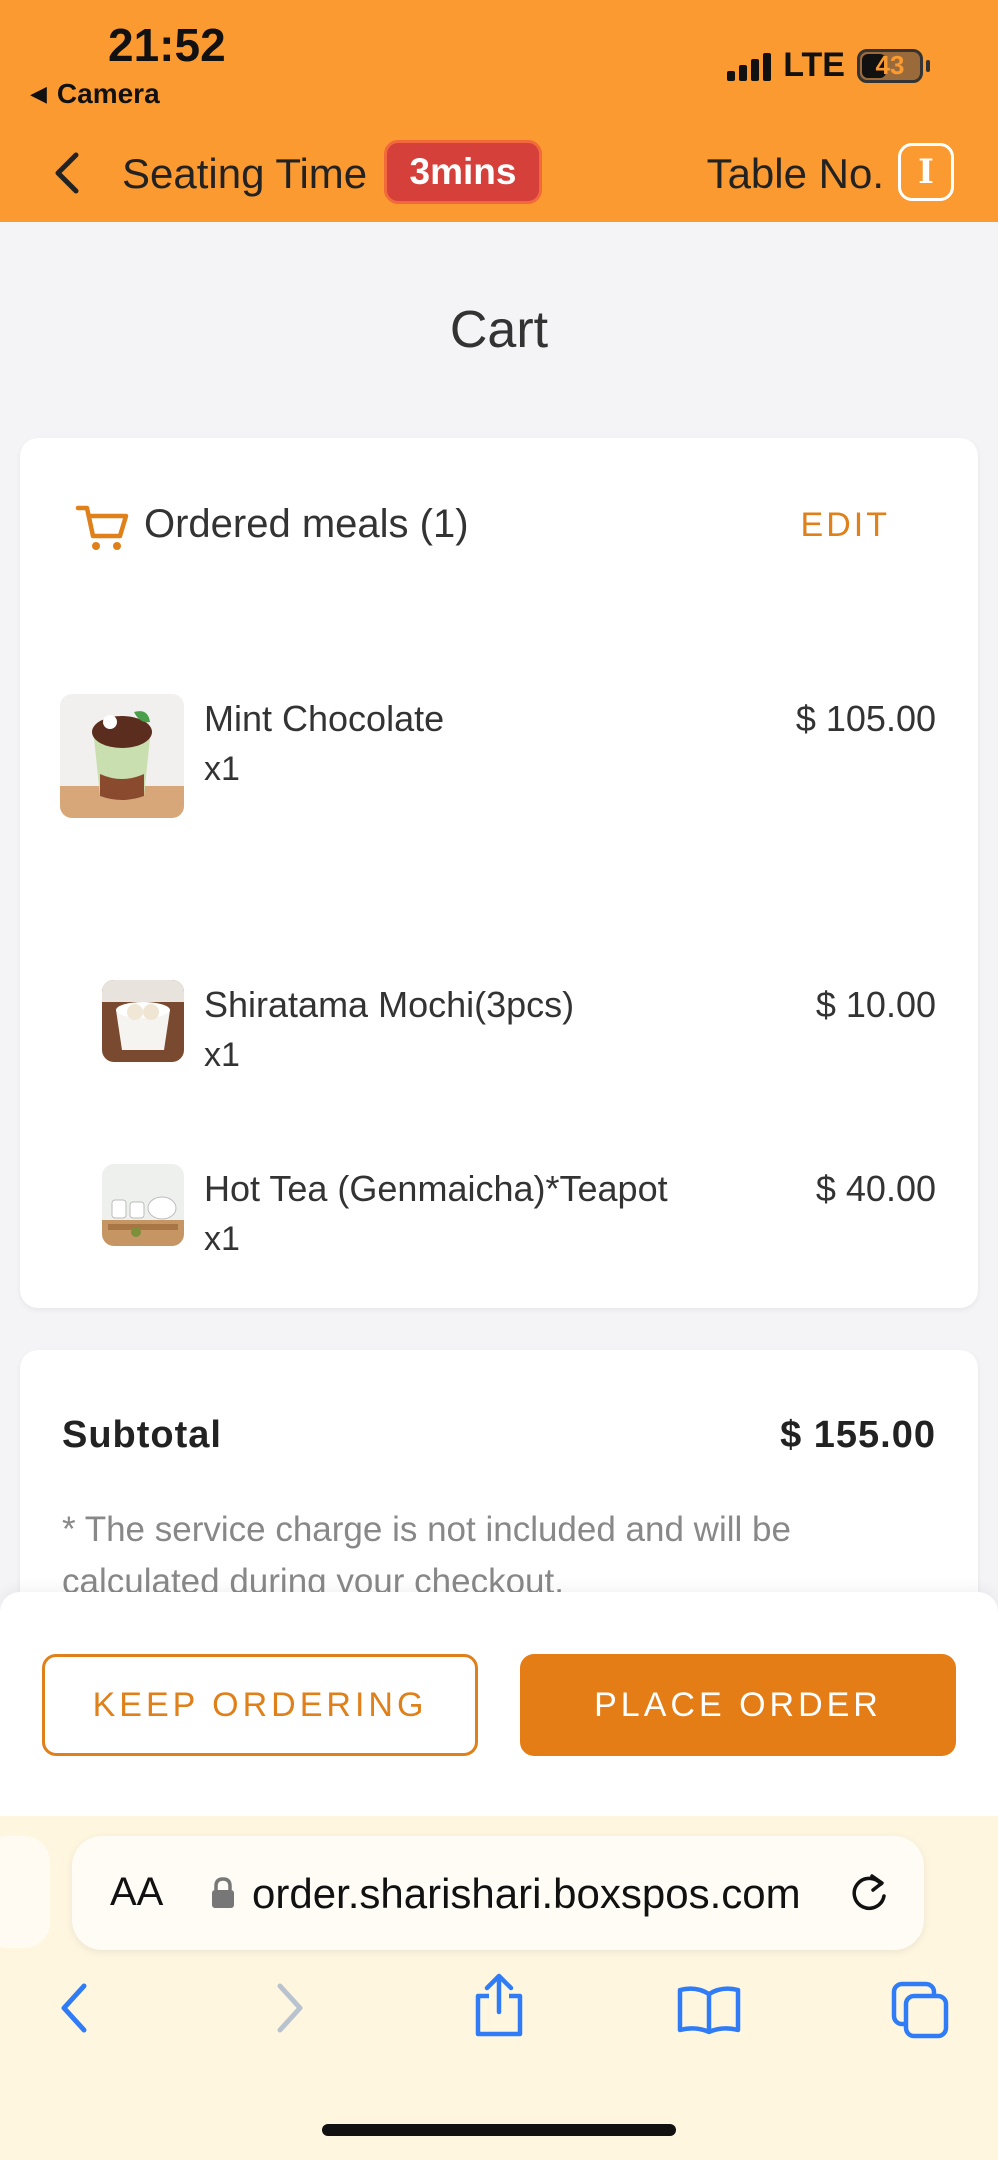  What do you see at coordinates (102, 527) in the screenshot?
I see `cart-icon` at bounding box center [102, 527].